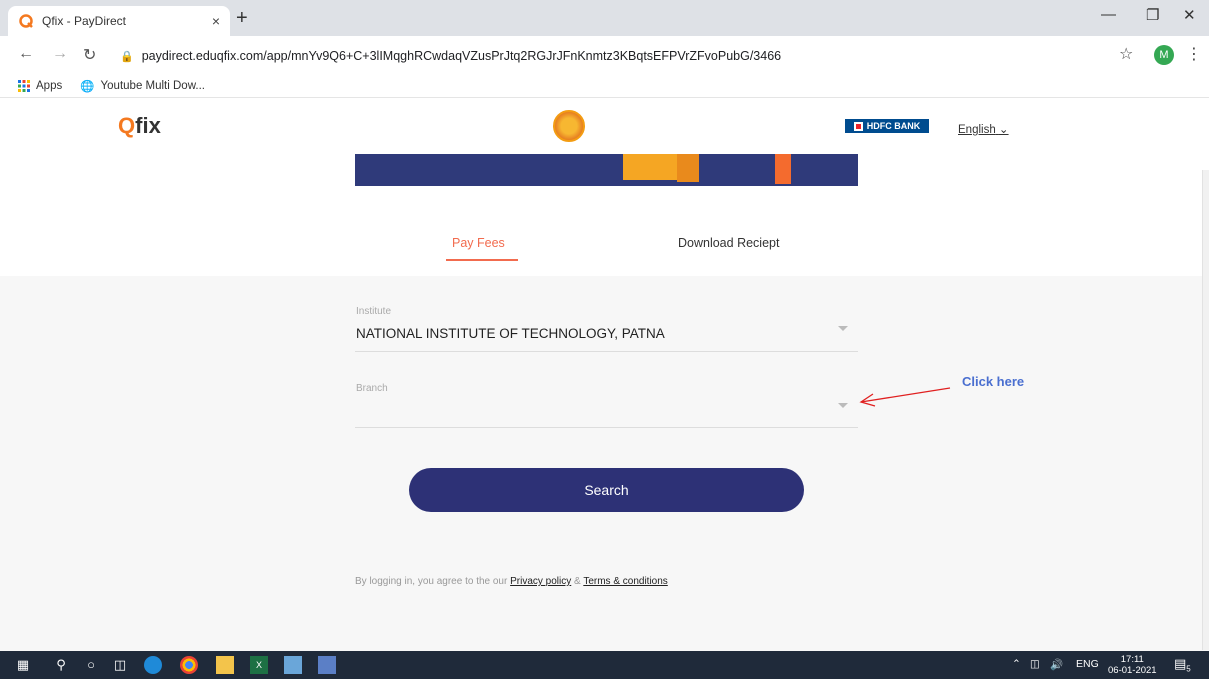 The width and height of the screenshot is (1209, 679). I want to click on clock-time: 17:11, so click(1132, 659).